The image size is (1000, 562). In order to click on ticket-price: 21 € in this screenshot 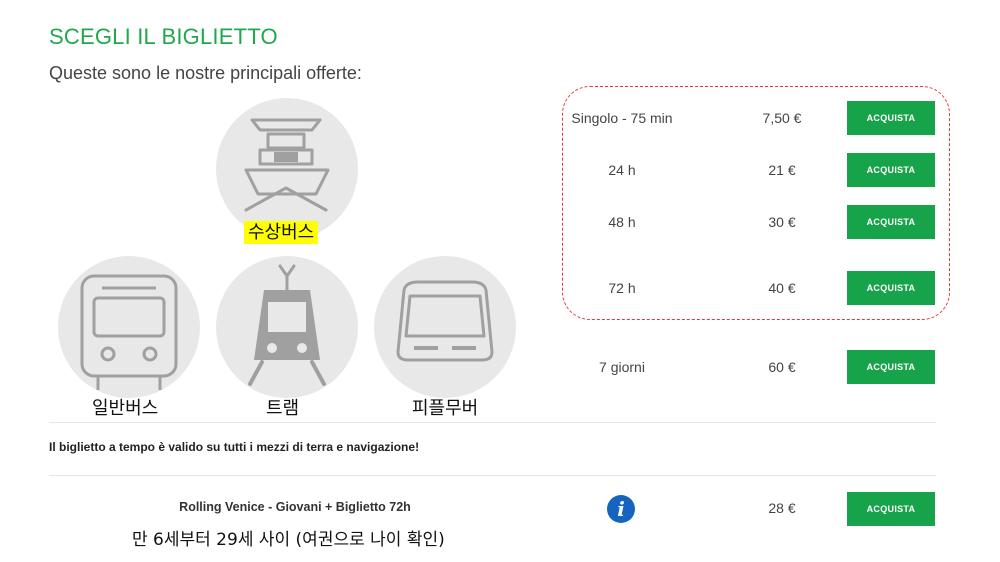, I will do `click(782, 170)`.